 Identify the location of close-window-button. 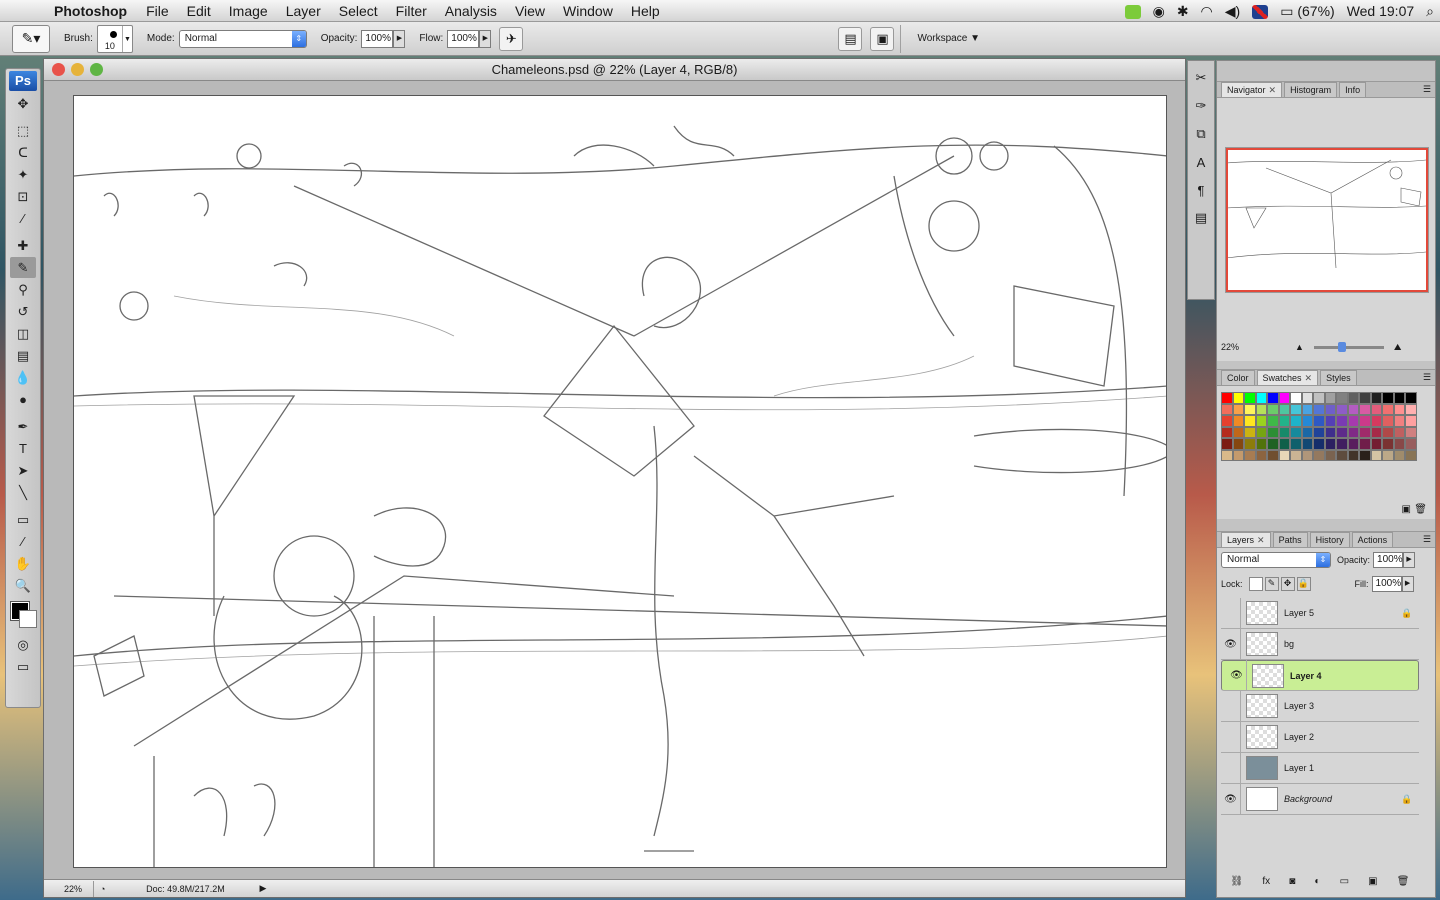
(58, 69).